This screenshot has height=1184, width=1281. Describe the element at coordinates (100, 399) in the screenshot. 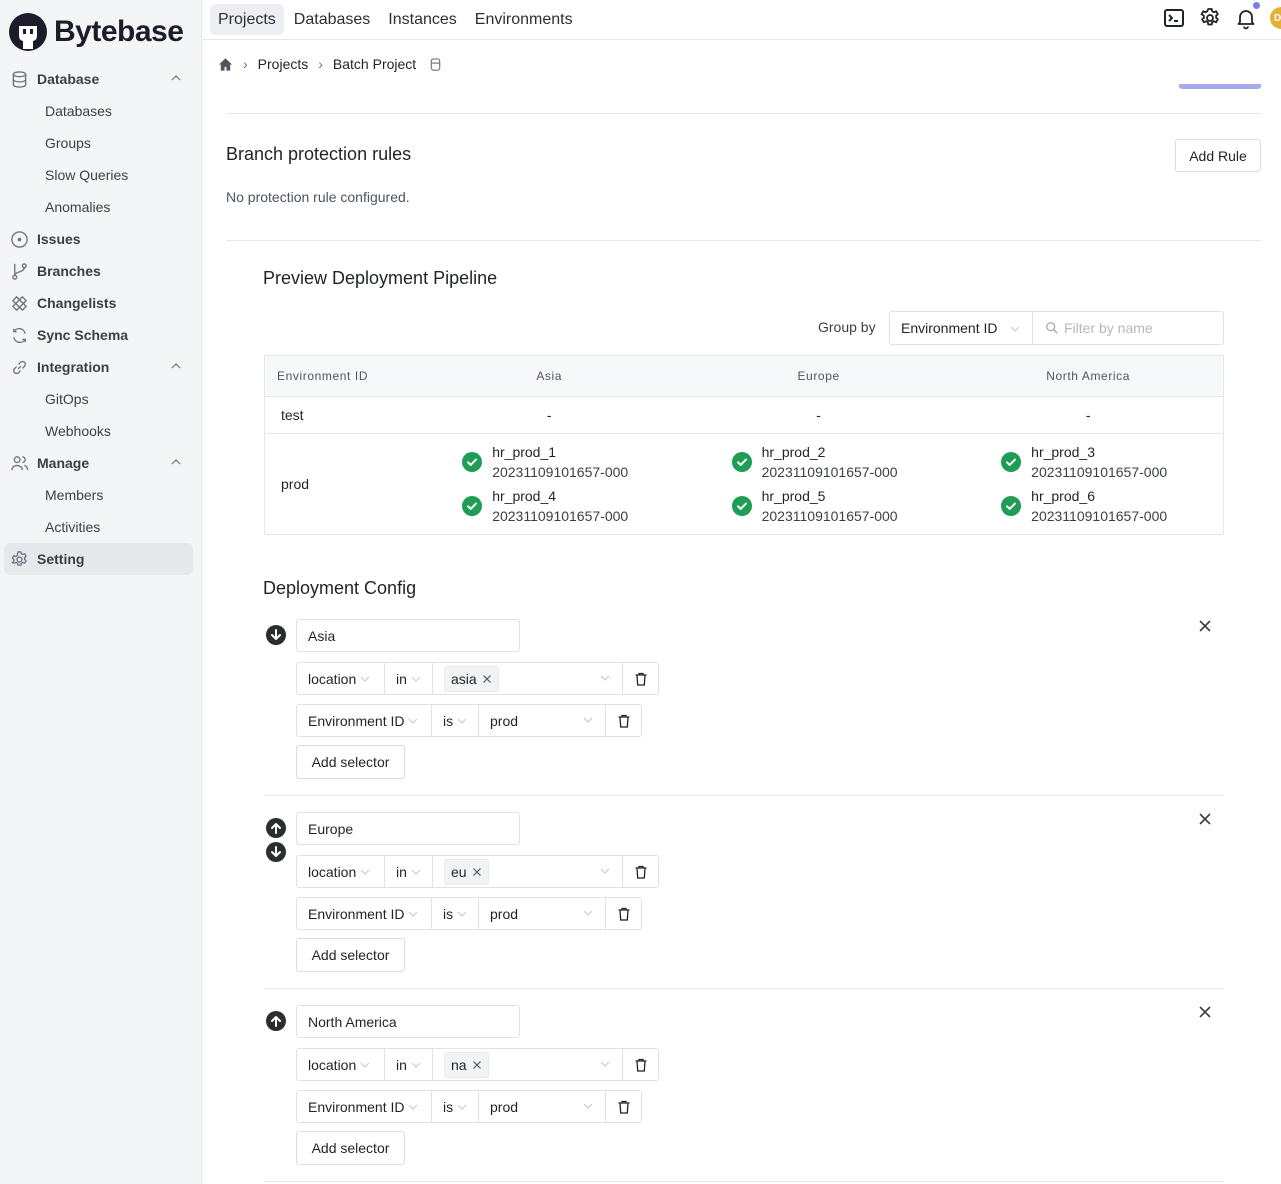

I see `sidebar-item-gitops: GitOps` at that location.